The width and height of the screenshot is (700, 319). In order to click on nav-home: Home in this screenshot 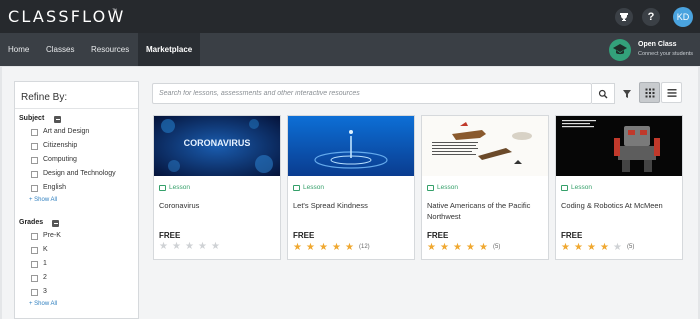, I will do `click(18, 49)`.